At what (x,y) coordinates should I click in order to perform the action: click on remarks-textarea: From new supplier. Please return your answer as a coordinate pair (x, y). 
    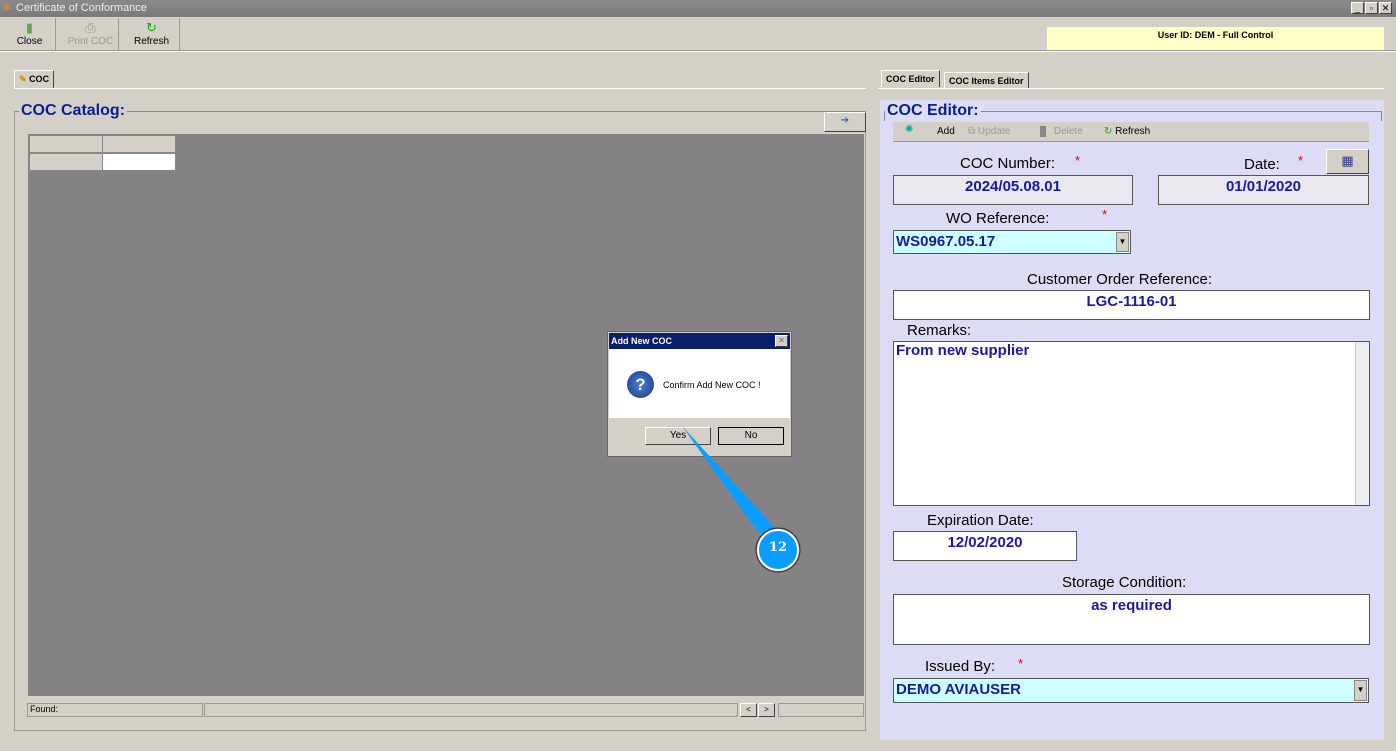
    Looking at the image, I should click on (1131, 423).